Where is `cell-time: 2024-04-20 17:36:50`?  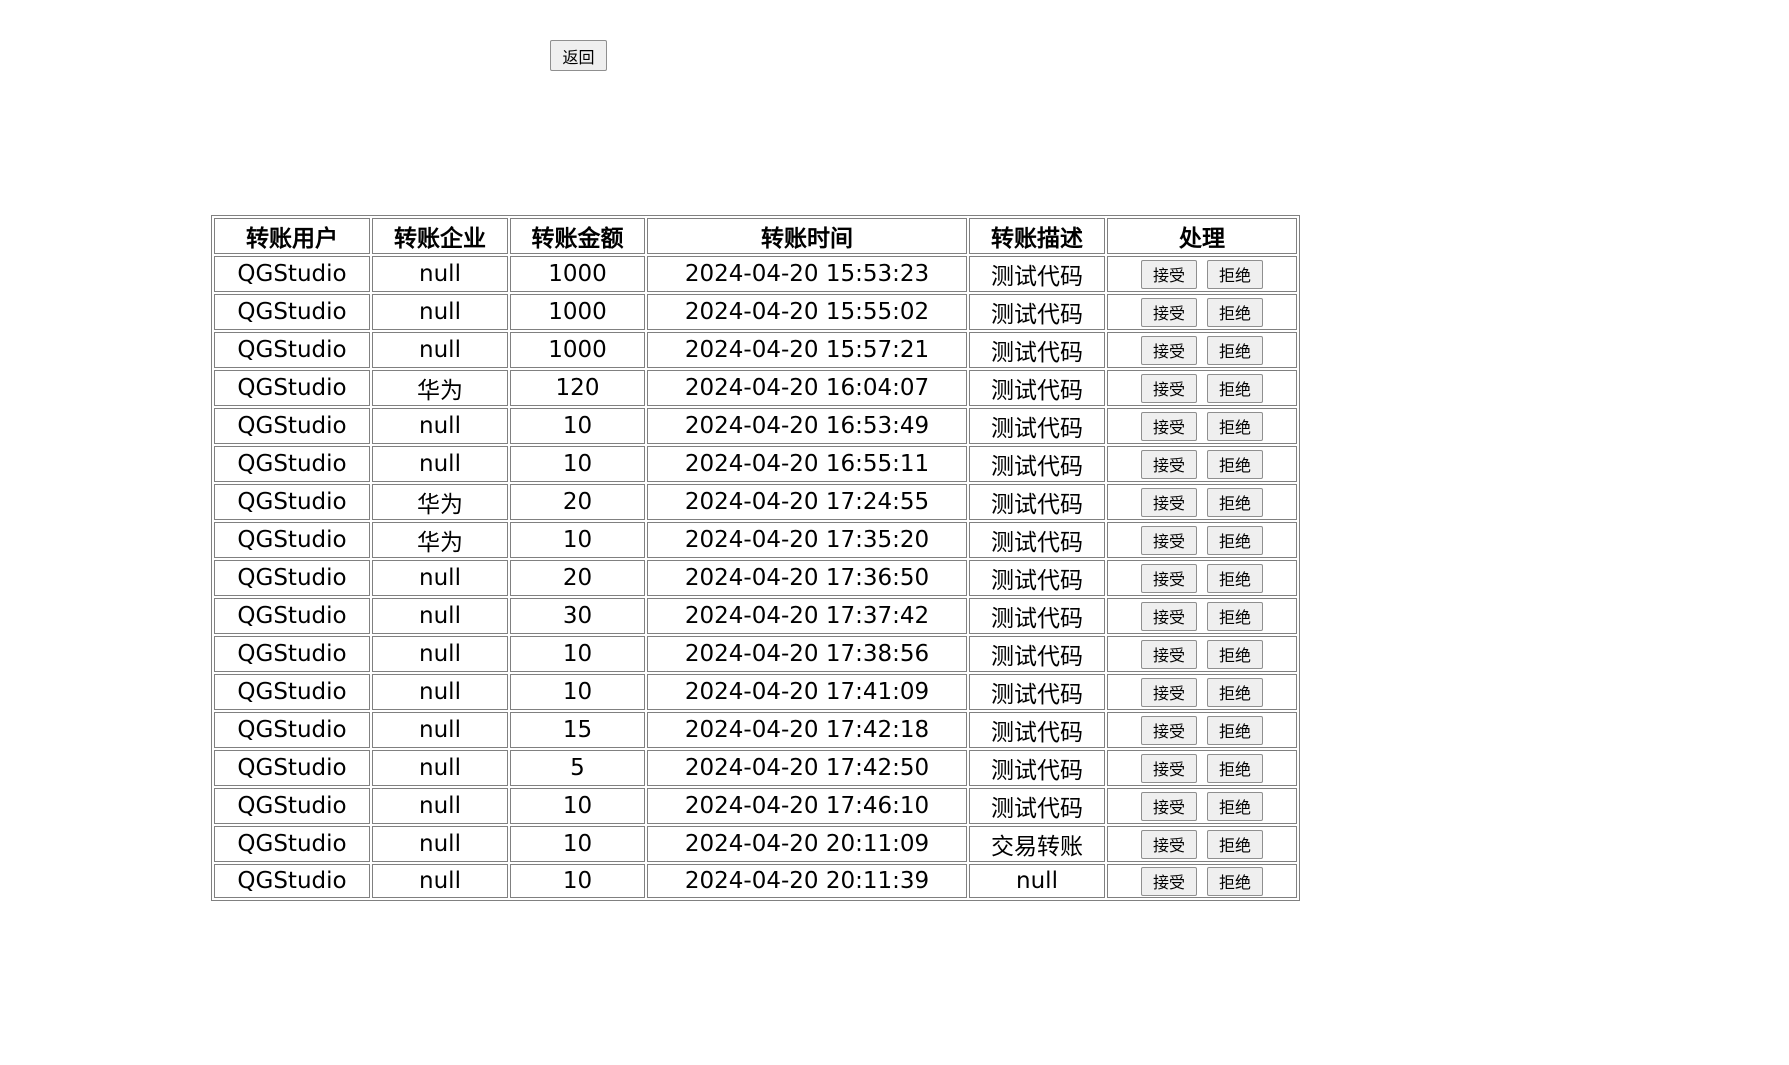 cell-time: 2024-04-20 17:36:50 is located at coordinates (807, 578).